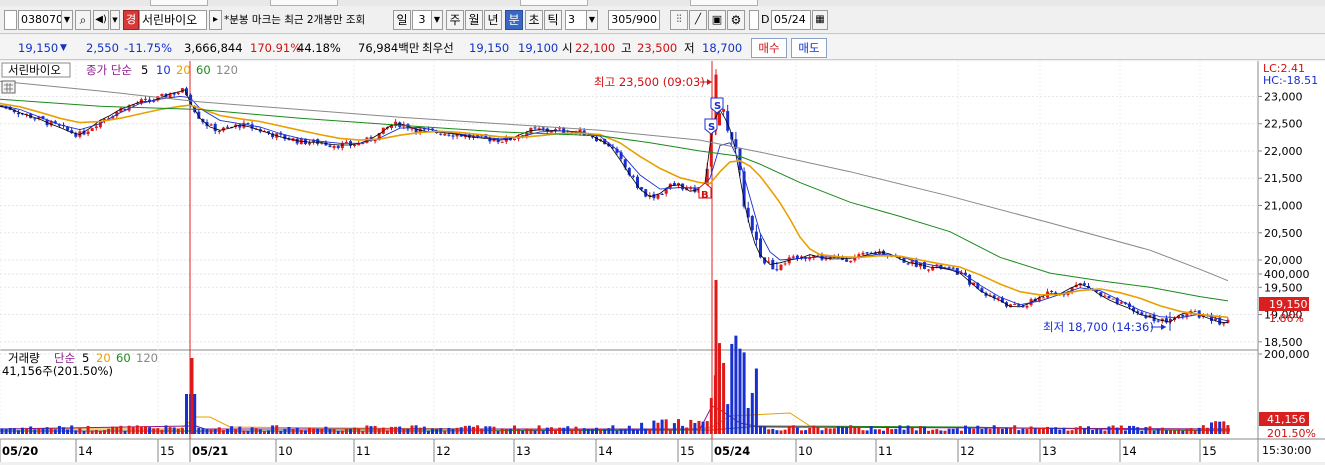 The width and height of the screenshot is (1325, 465). Describe the element at coordinates (791, 20) in the screenshot. I see `date-input: 05/24` at that location.